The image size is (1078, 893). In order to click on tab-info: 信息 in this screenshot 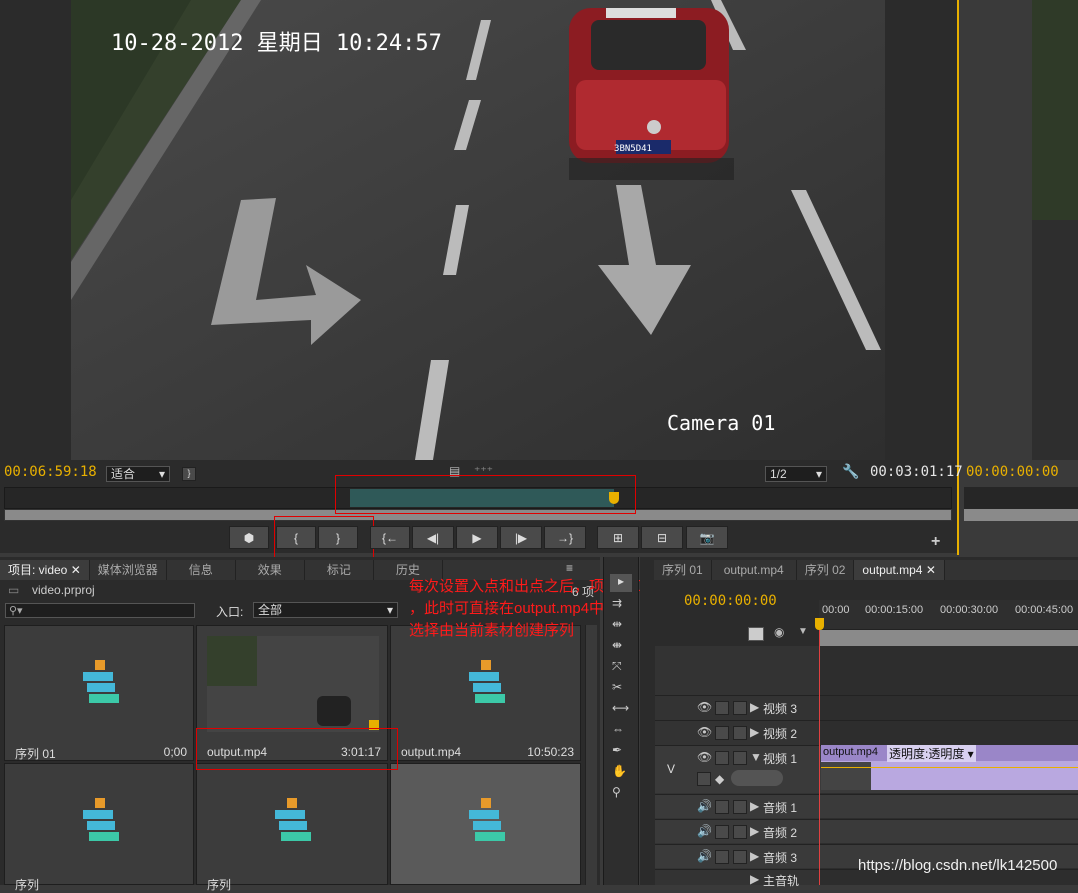, I will do `click(201, 570)`.